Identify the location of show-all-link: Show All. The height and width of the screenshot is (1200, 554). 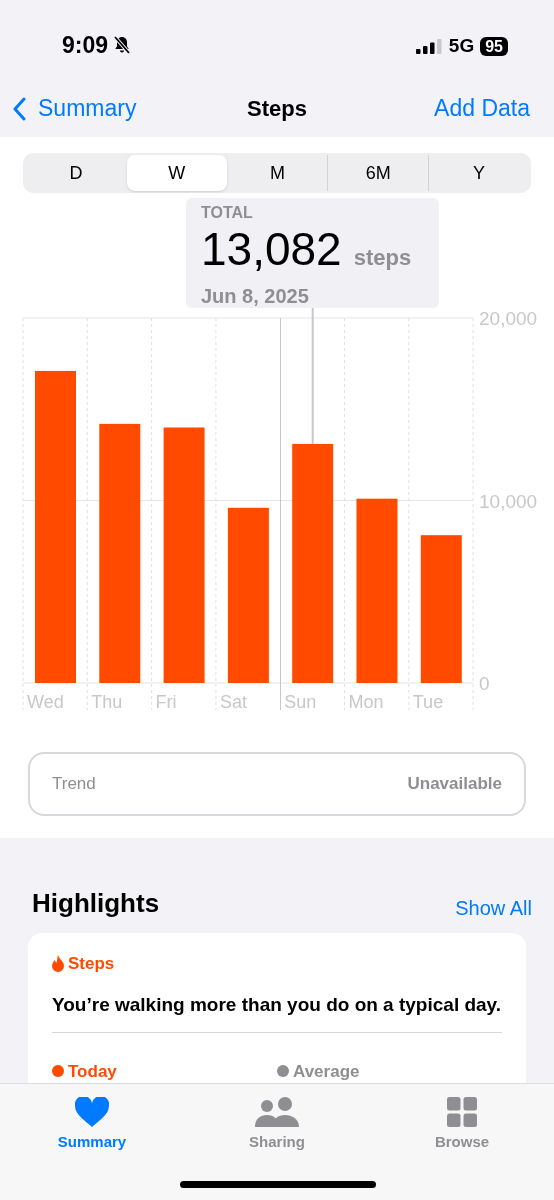
(493, 908).